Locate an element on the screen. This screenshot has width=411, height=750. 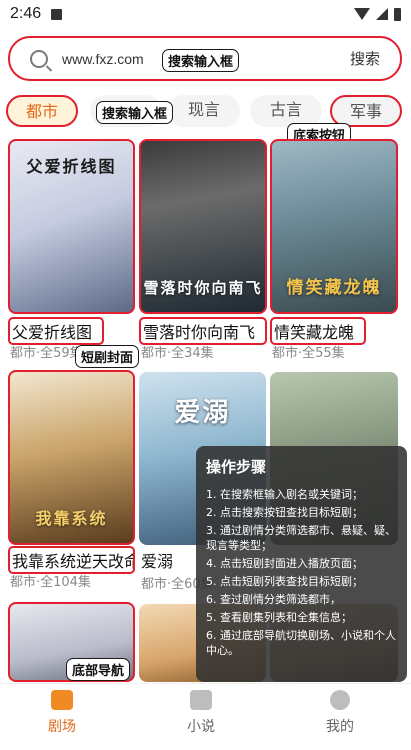
notification-icon is located at coordinates (57, 14).